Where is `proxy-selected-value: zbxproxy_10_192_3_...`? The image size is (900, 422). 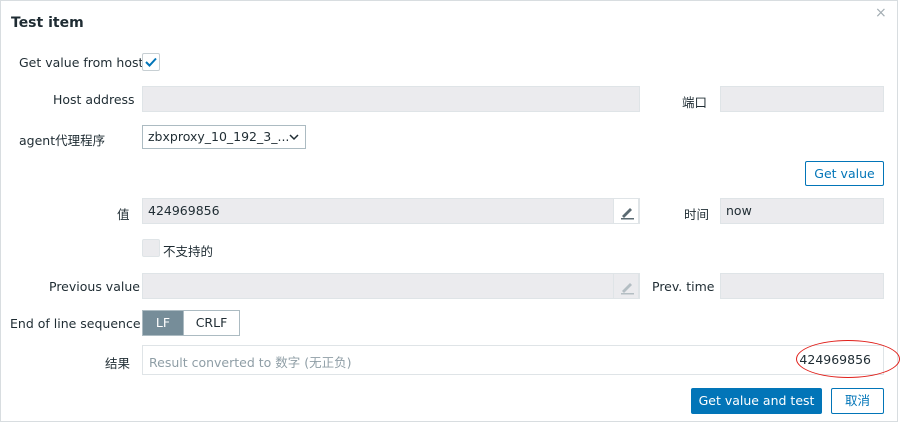 proxy-selected-value: zbxproxy_10_192_3_... is located at coordinates (219, 136).